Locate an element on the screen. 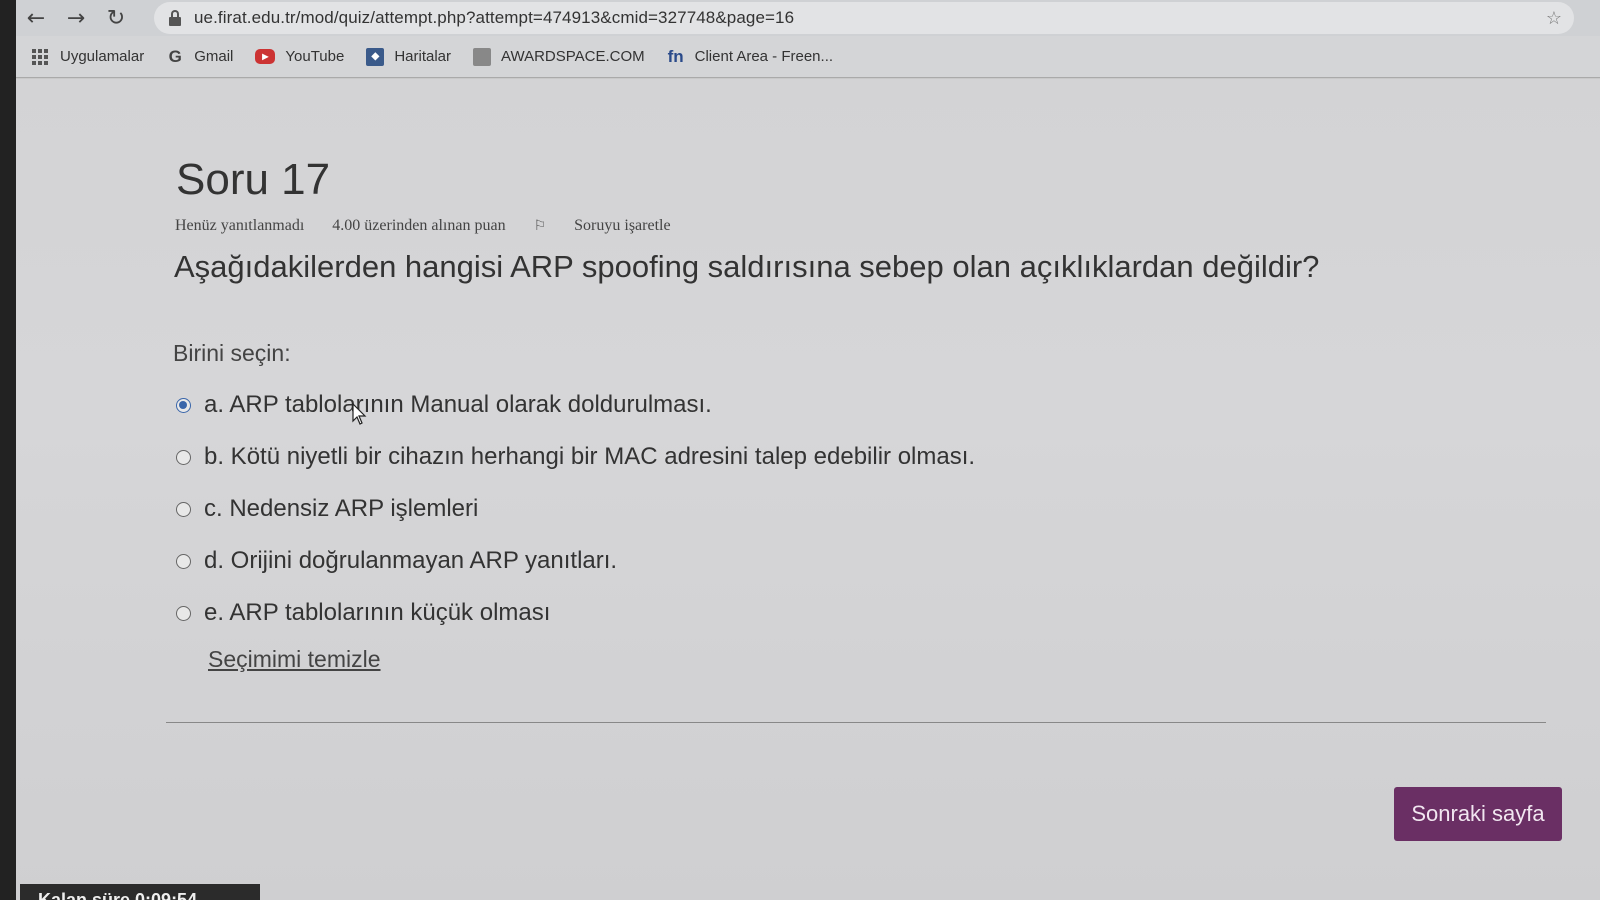 The width and height of the screenshot is (1600, 900). lock-icon is located at coordinates (175, 18).